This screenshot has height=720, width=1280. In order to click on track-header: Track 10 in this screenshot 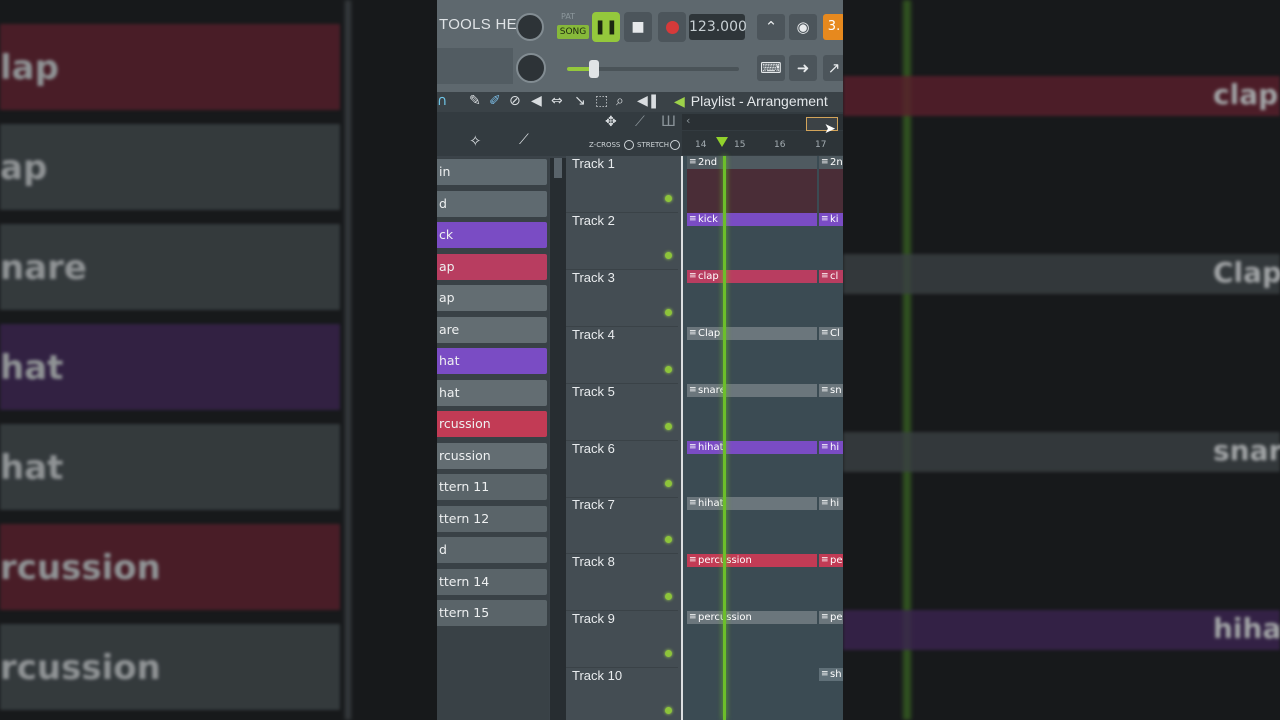, I will do `click(622, 694)`.